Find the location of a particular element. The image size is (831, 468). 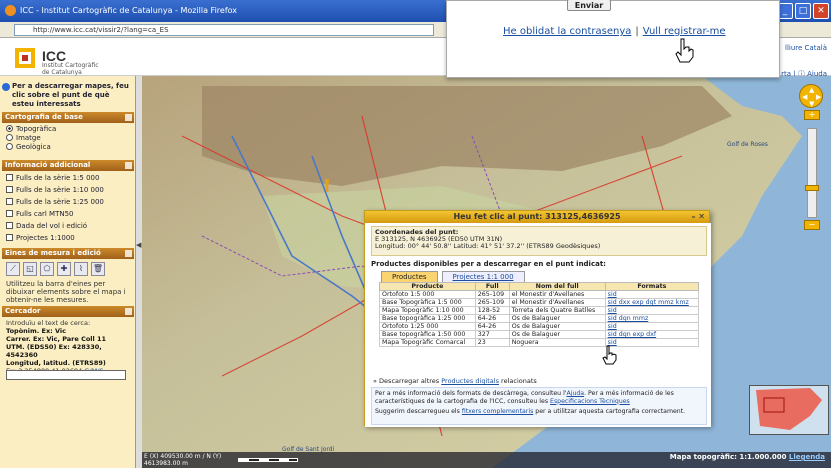

cell-product: Base Topogràfica 1:5 000 is located at coordinates (427, 302).